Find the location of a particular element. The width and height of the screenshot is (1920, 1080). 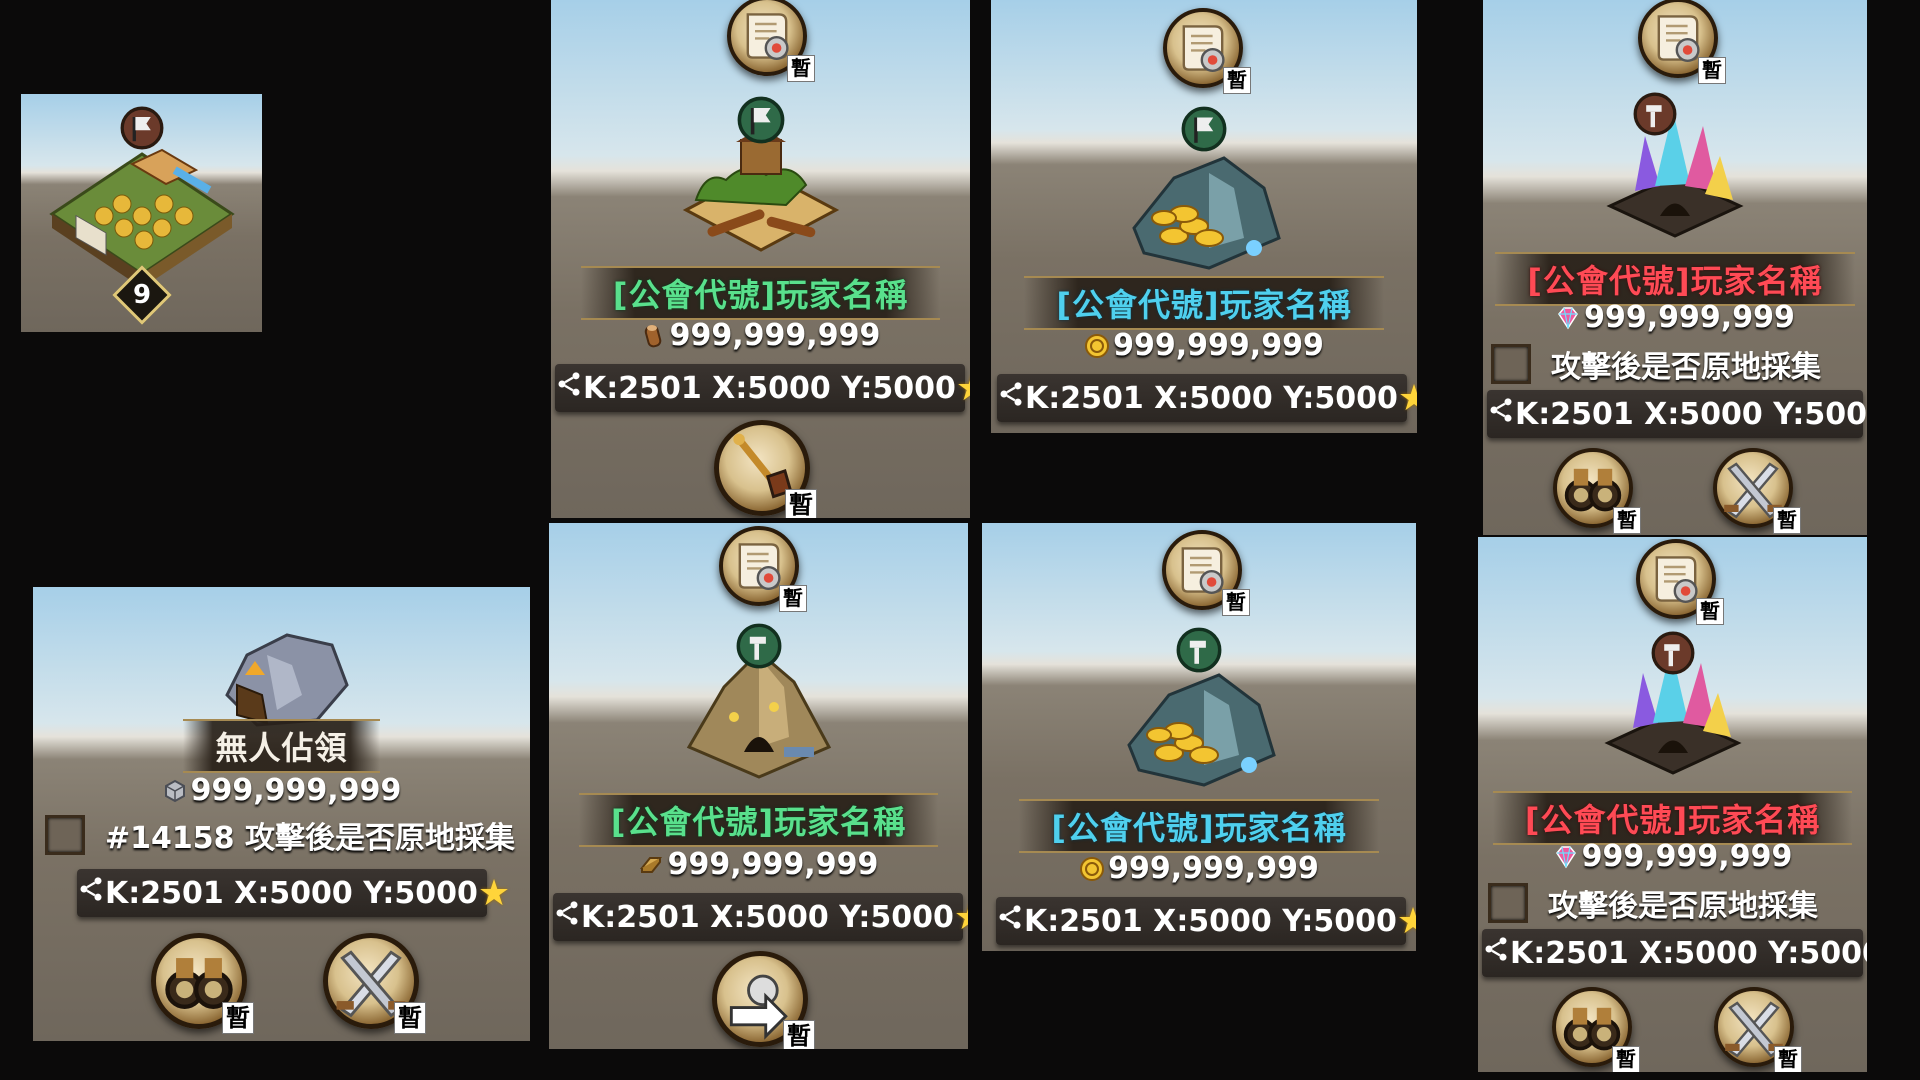

farm-tile: 9 is located at coordinates (141, 213).